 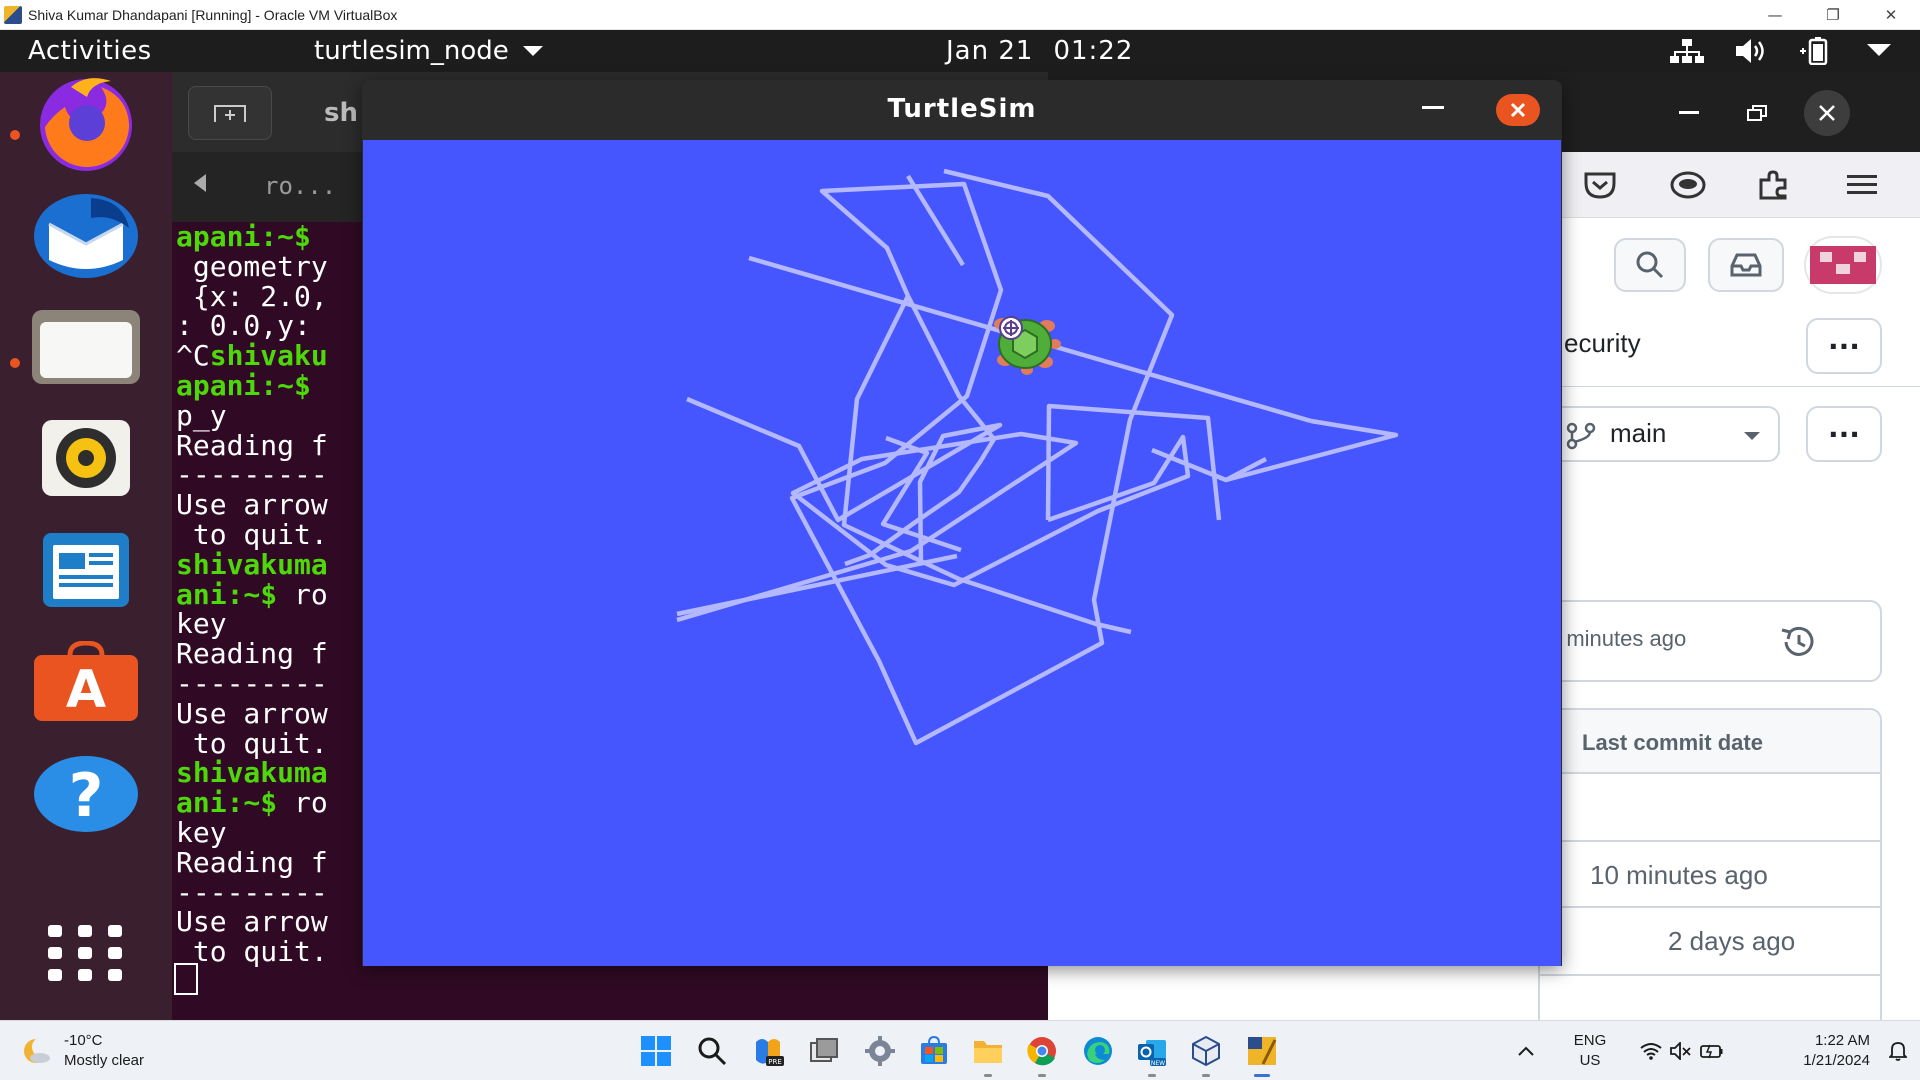 I want to click on rhythmbox-icon, so click(x=86, y=458).